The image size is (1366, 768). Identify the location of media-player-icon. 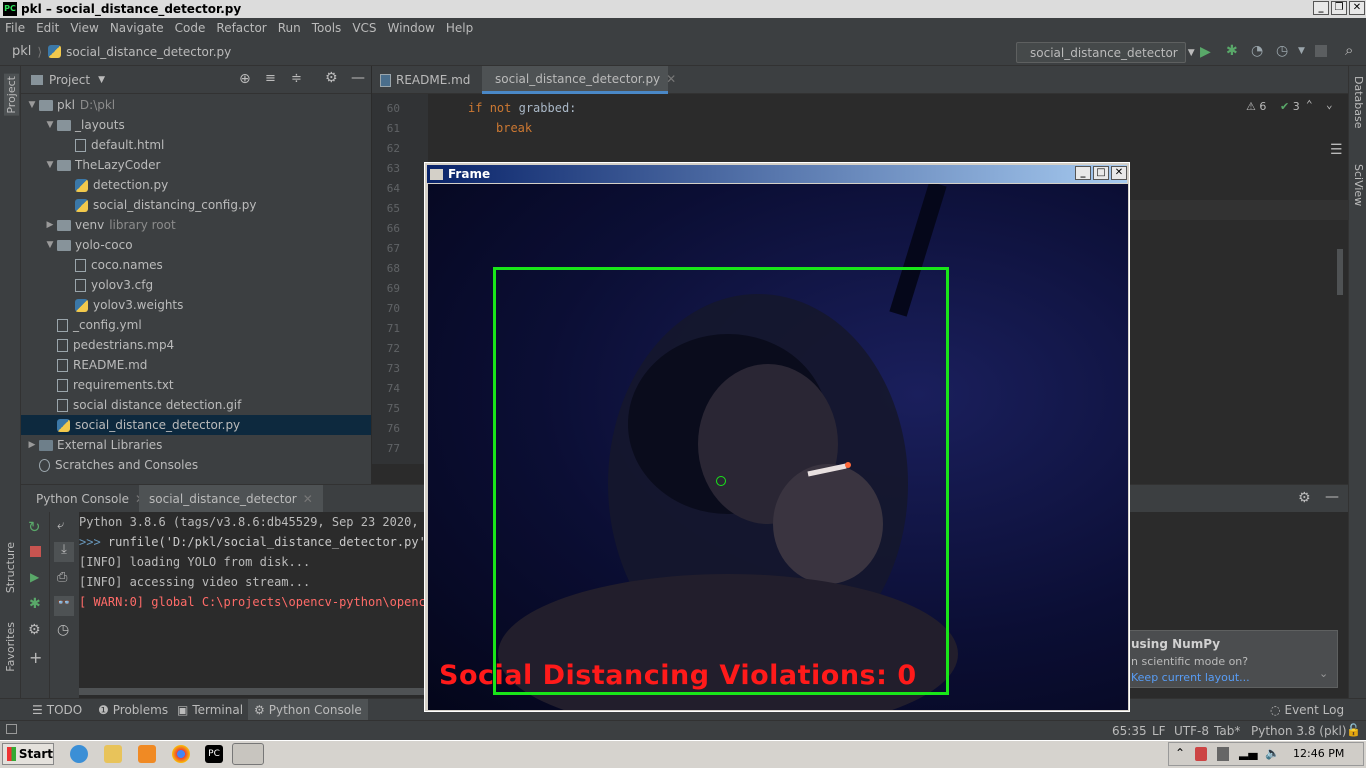
(147, 754).